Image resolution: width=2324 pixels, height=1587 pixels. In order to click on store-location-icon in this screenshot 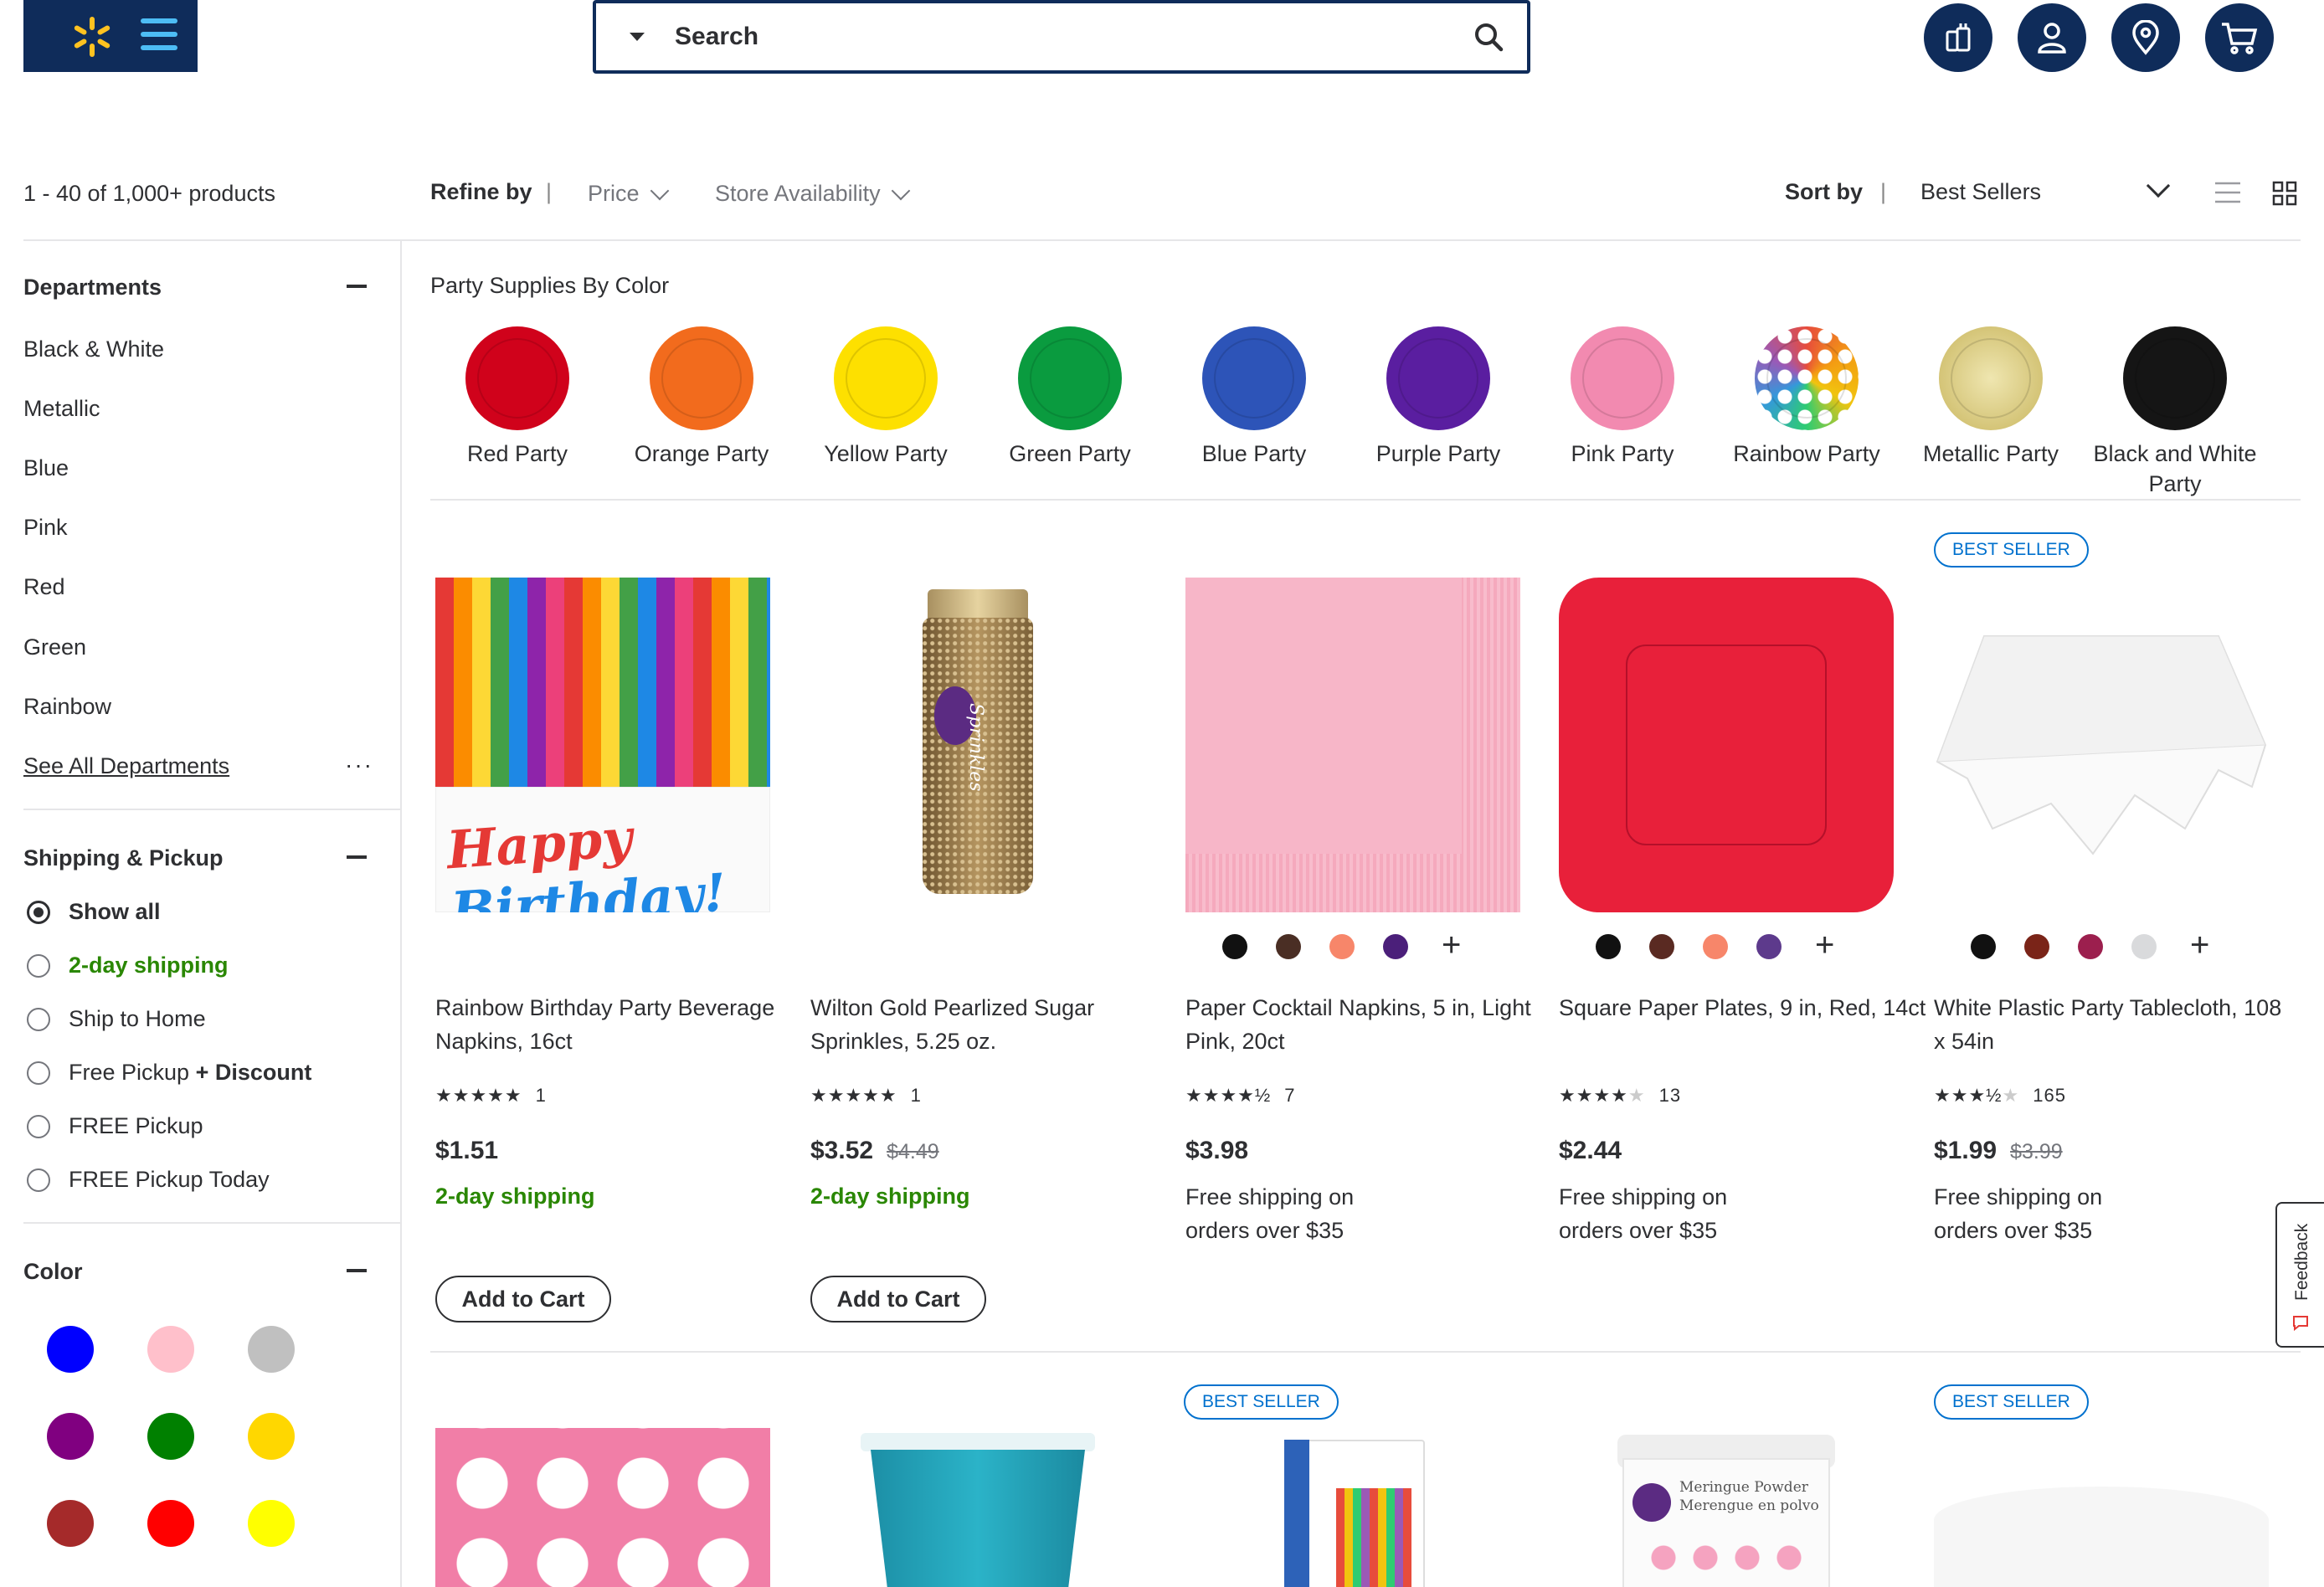, I will do `click(2145, 37)`.